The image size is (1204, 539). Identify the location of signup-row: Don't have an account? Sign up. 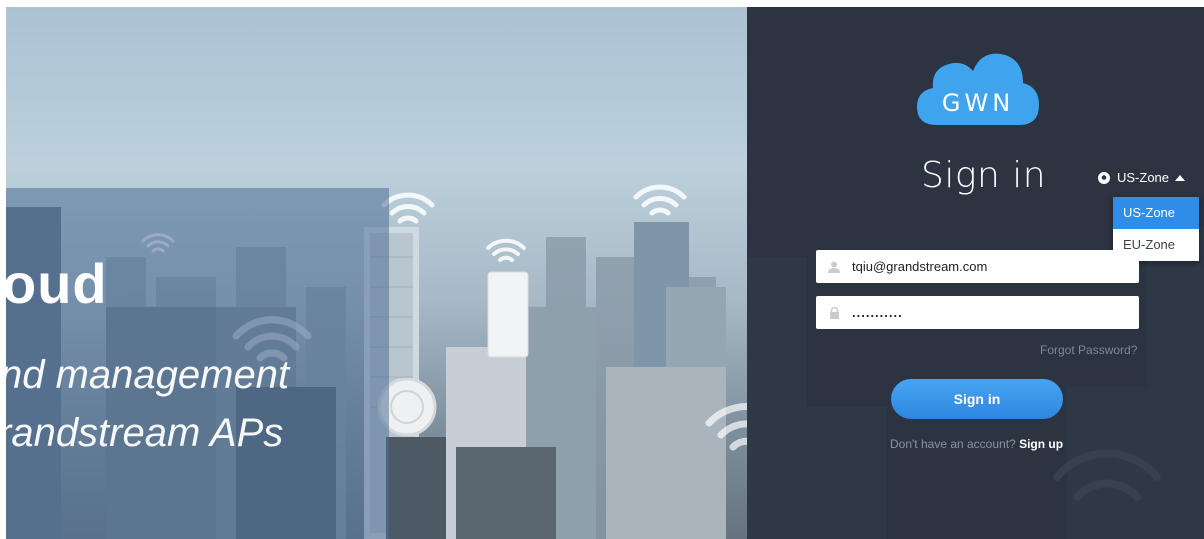
(976, 444).